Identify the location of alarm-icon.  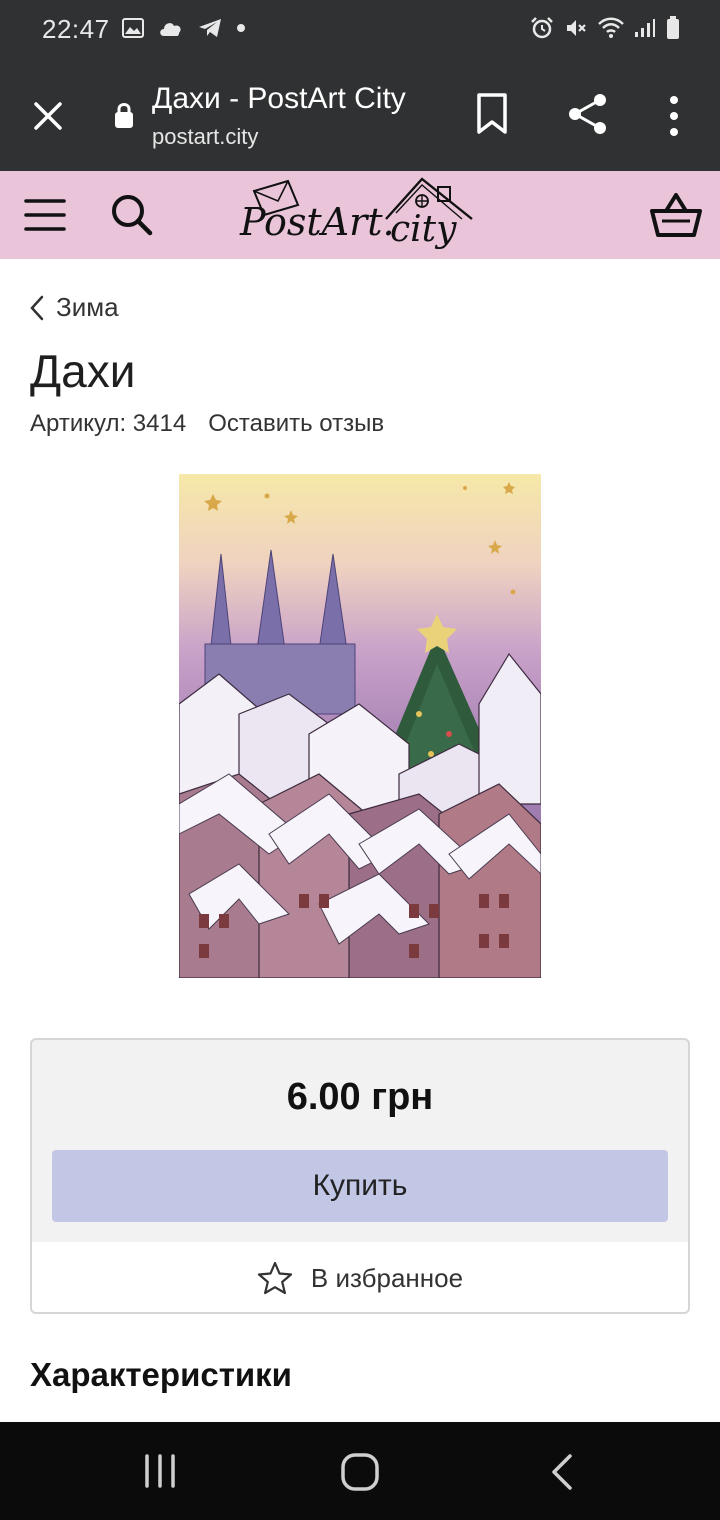
(542, 28).